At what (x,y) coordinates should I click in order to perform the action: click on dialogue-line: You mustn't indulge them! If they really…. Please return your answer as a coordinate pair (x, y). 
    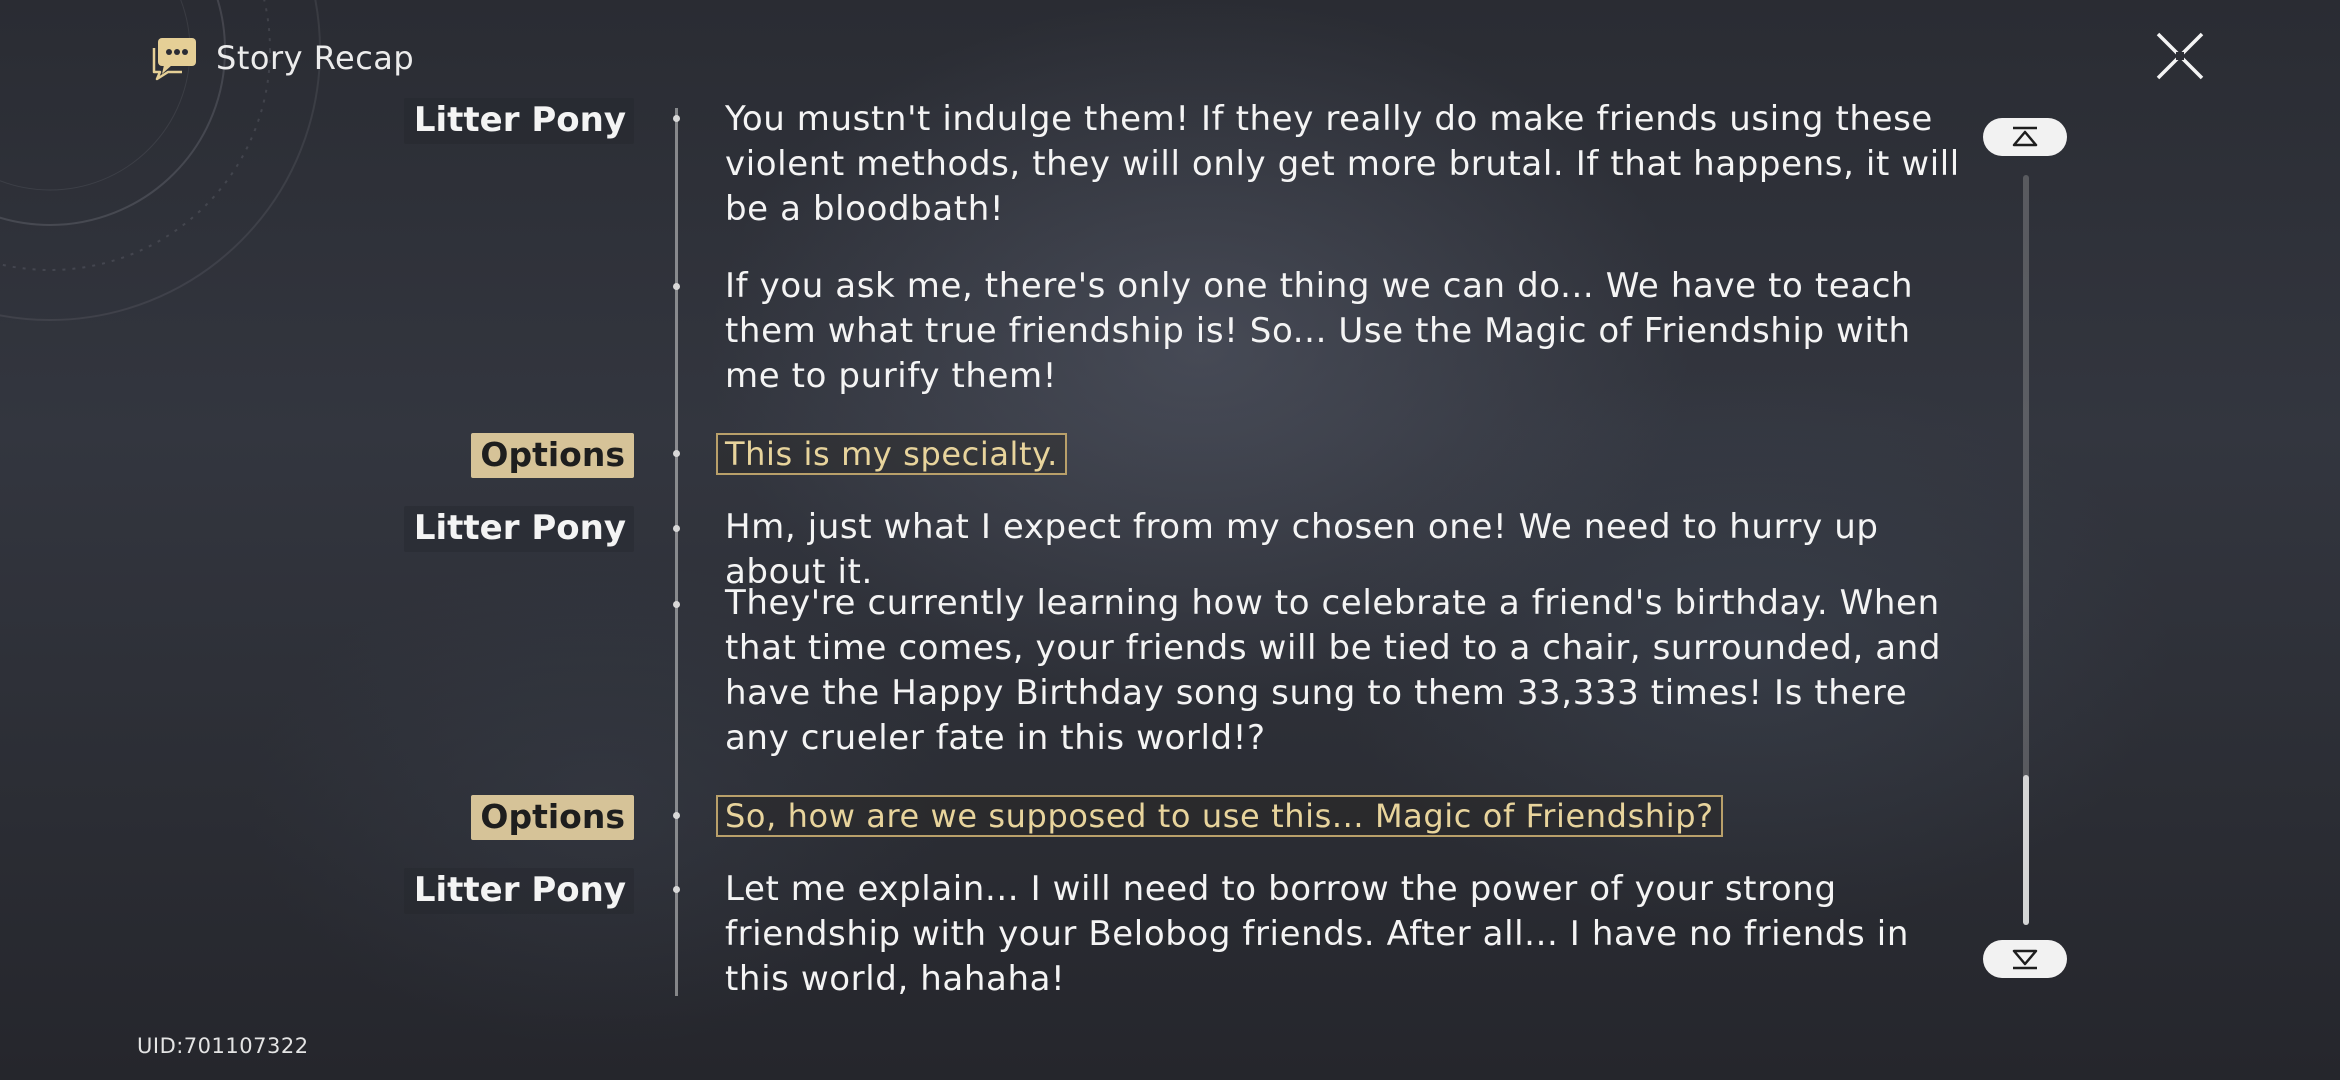
    Looking at the image, I should click on (1342, 164).